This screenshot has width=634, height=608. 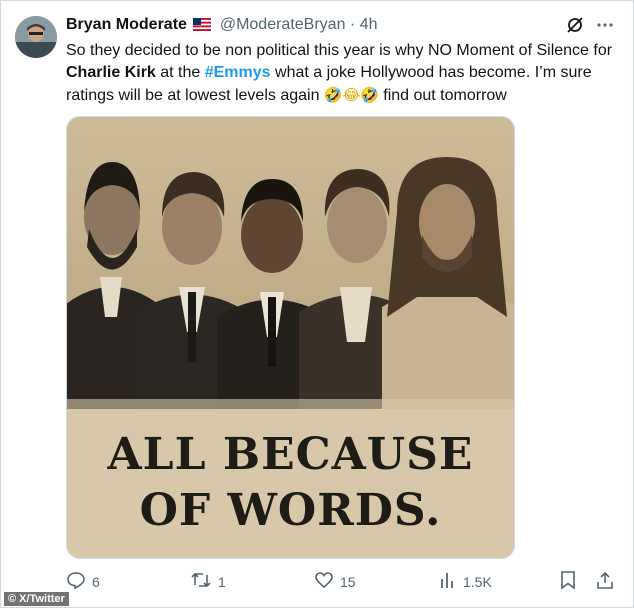 What do you see at coordinates (568, 580) in the screenshot?
I see `bookmark-icon` at bounding box center [568, 580].